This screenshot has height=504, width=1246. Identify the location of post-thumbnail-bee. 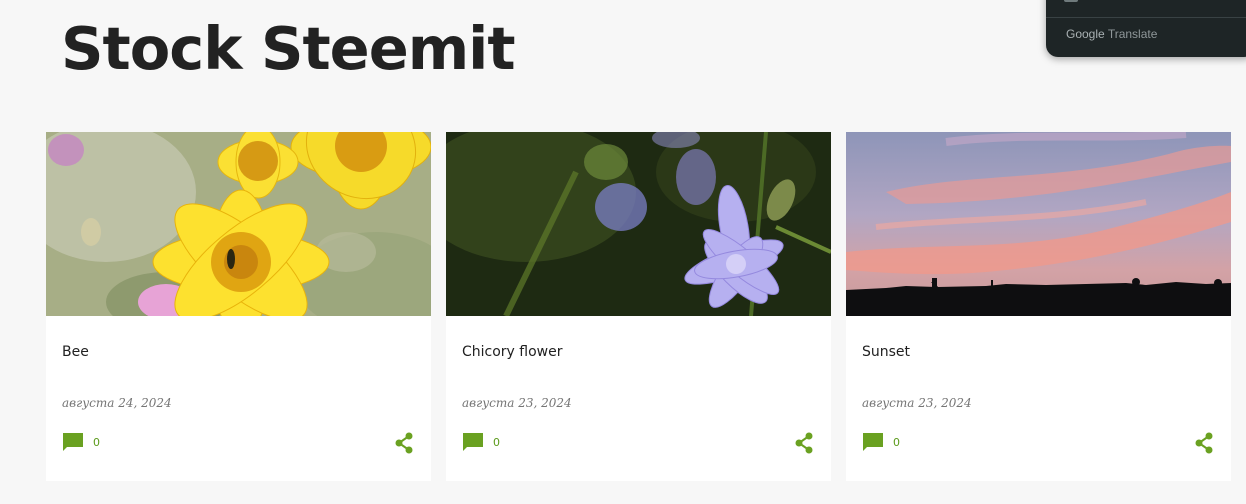
(238, 224).